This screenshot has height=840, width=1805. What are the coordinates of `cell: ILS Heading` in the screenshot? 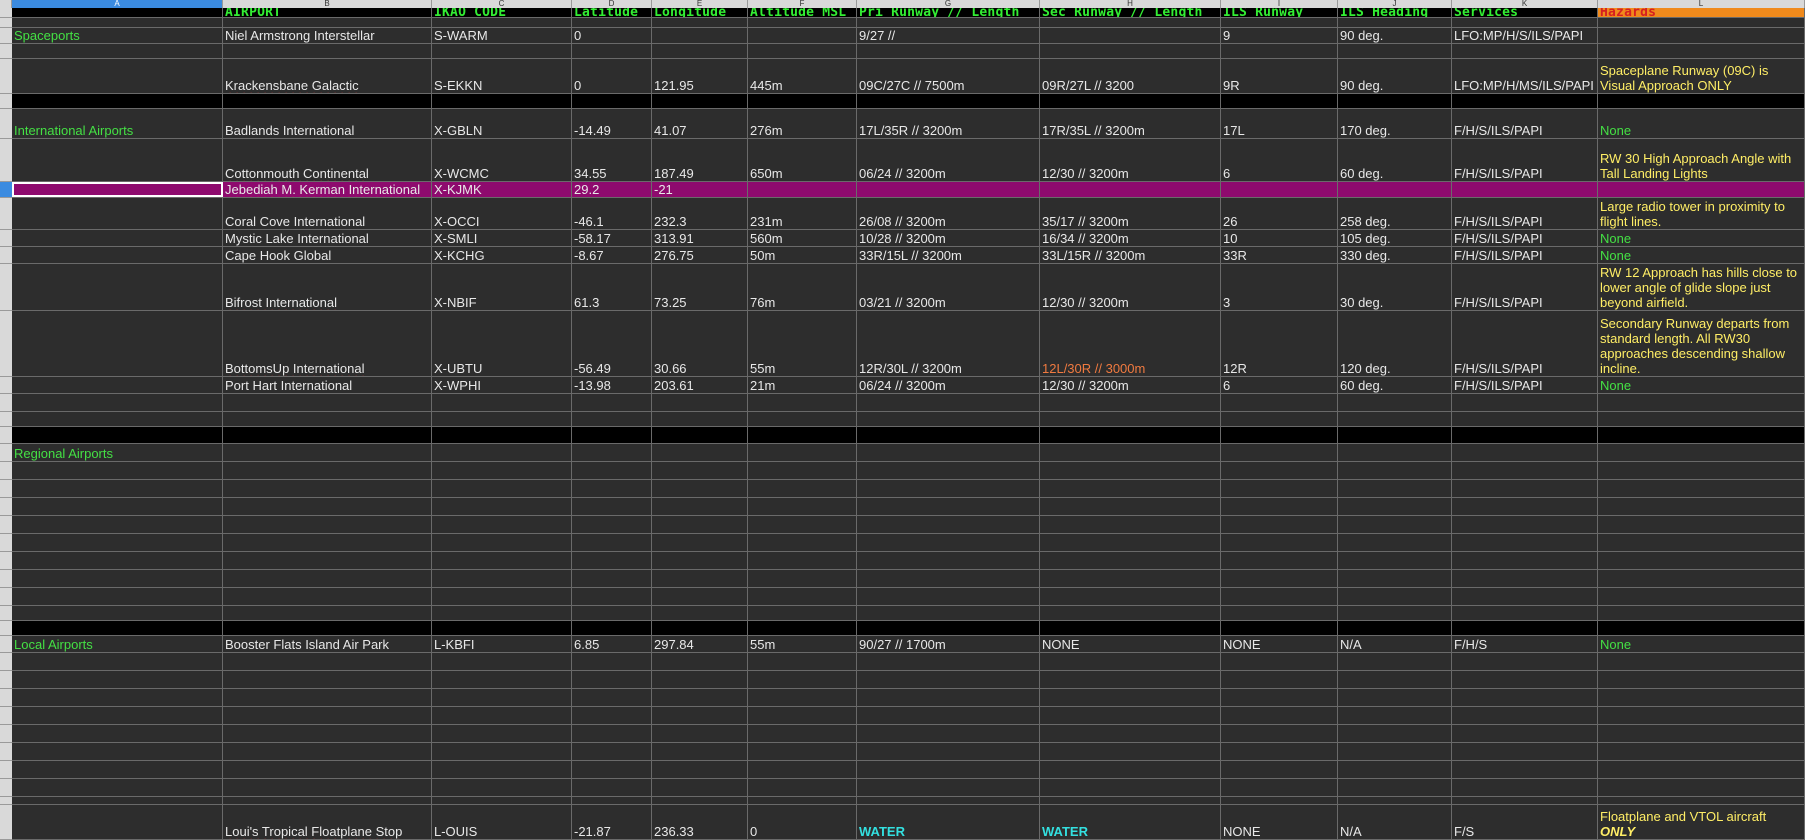 It's located at (1395, 12).